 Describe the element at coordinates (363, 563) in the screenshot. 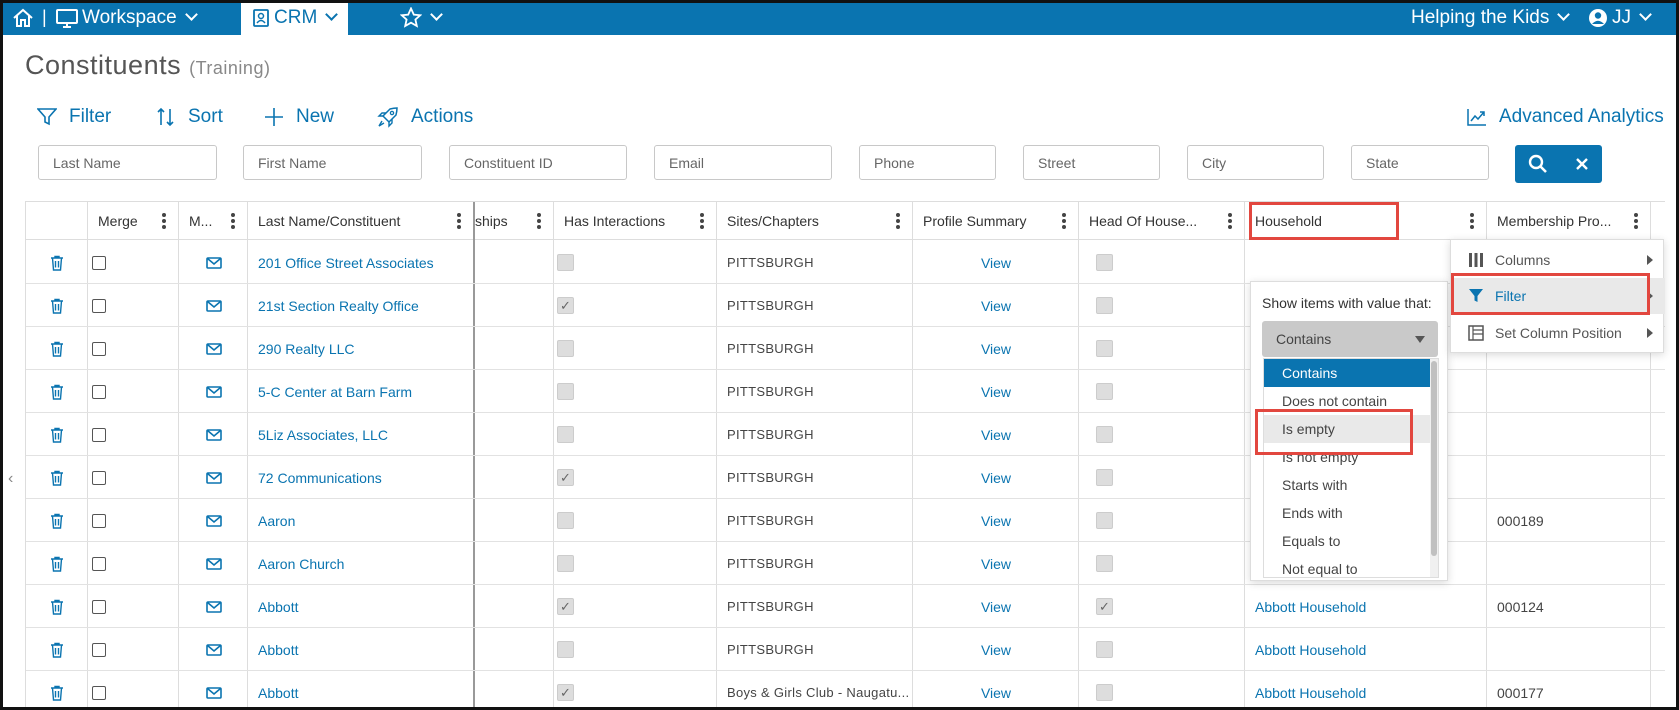

I see `constituent-name-link: Aaron Church` at that location.